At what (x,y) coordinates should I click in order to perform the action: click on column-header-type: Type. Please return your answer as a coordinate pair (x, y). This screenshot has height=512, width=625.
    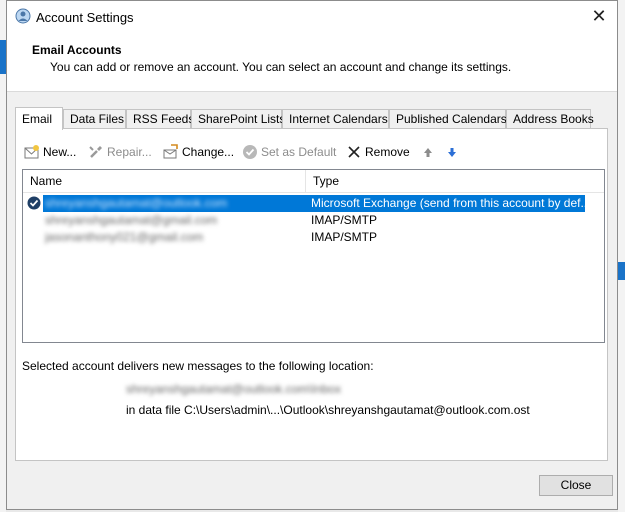
    Looking at the image, I should click on (322, 181).